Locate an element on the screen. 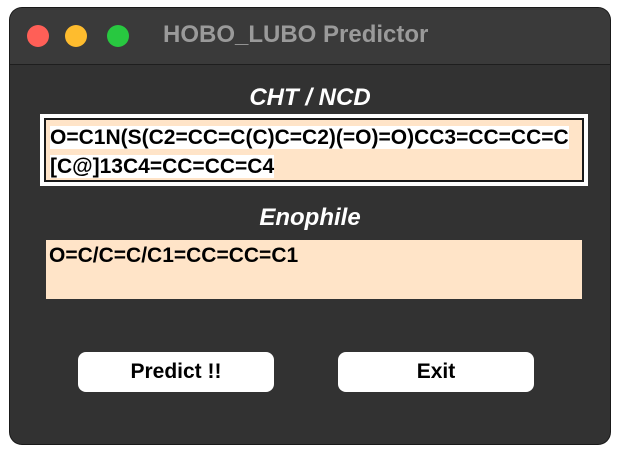  cht-ncd-label: CHT / NCD is located at coordinates (310, 97).